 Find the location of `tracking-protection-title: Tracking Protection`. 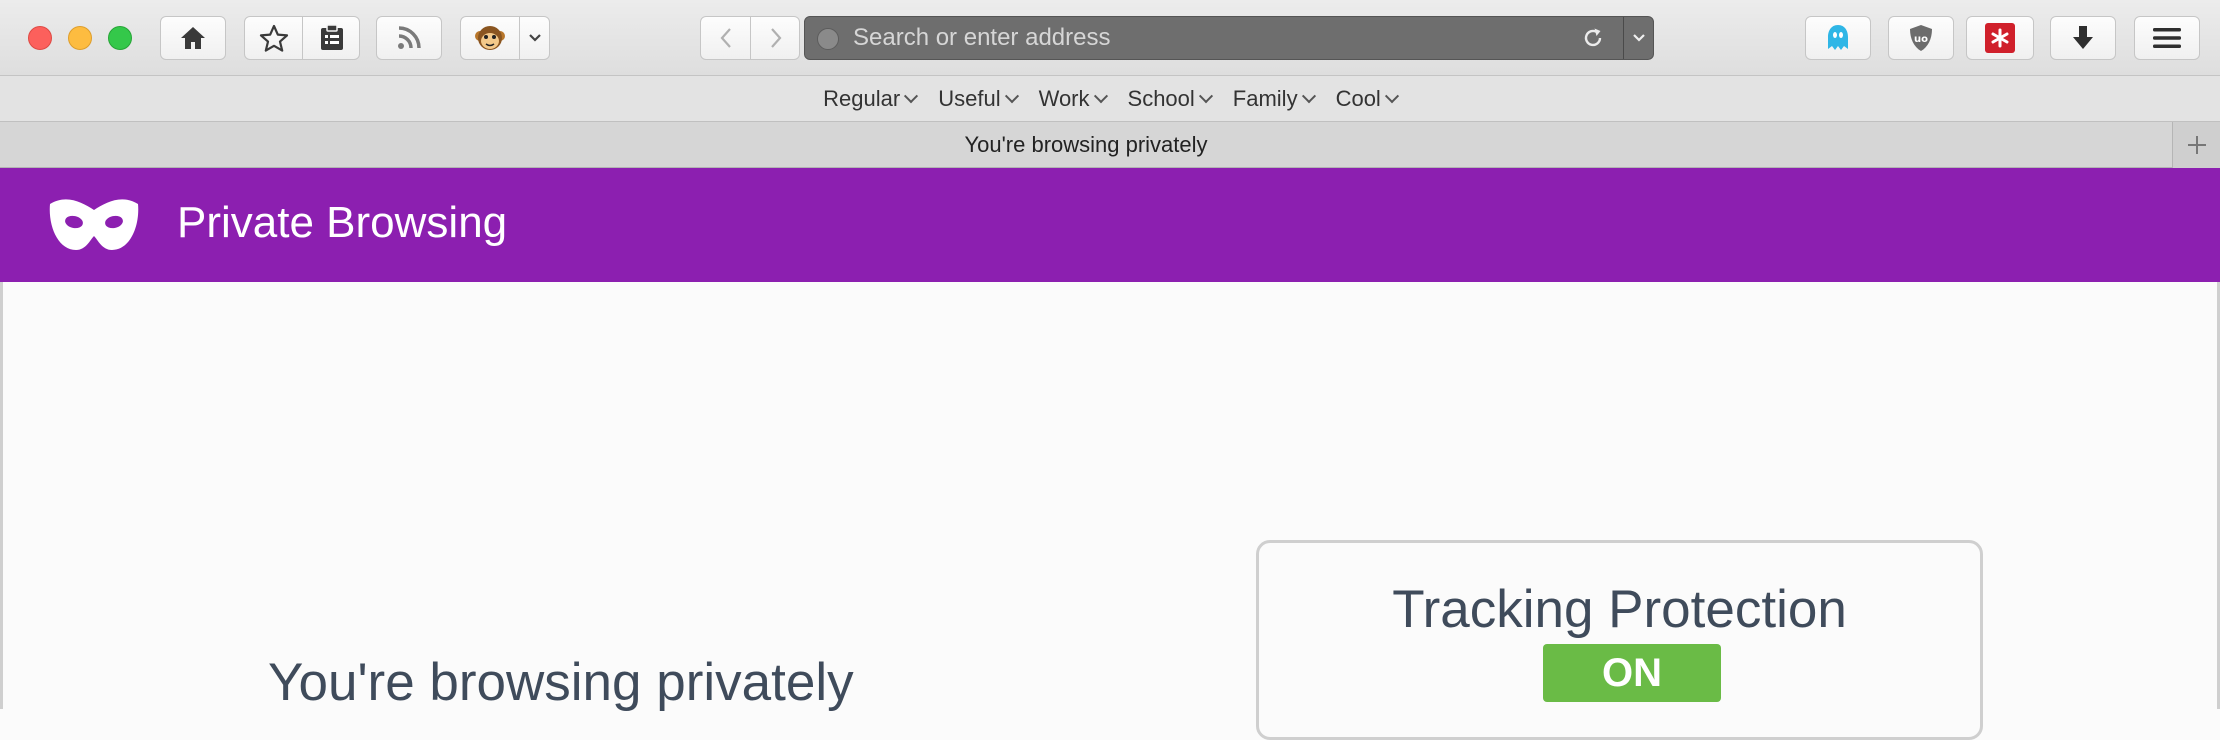

tracking-protection-title: Tracking Protection is located at coordinates (1619, 609).